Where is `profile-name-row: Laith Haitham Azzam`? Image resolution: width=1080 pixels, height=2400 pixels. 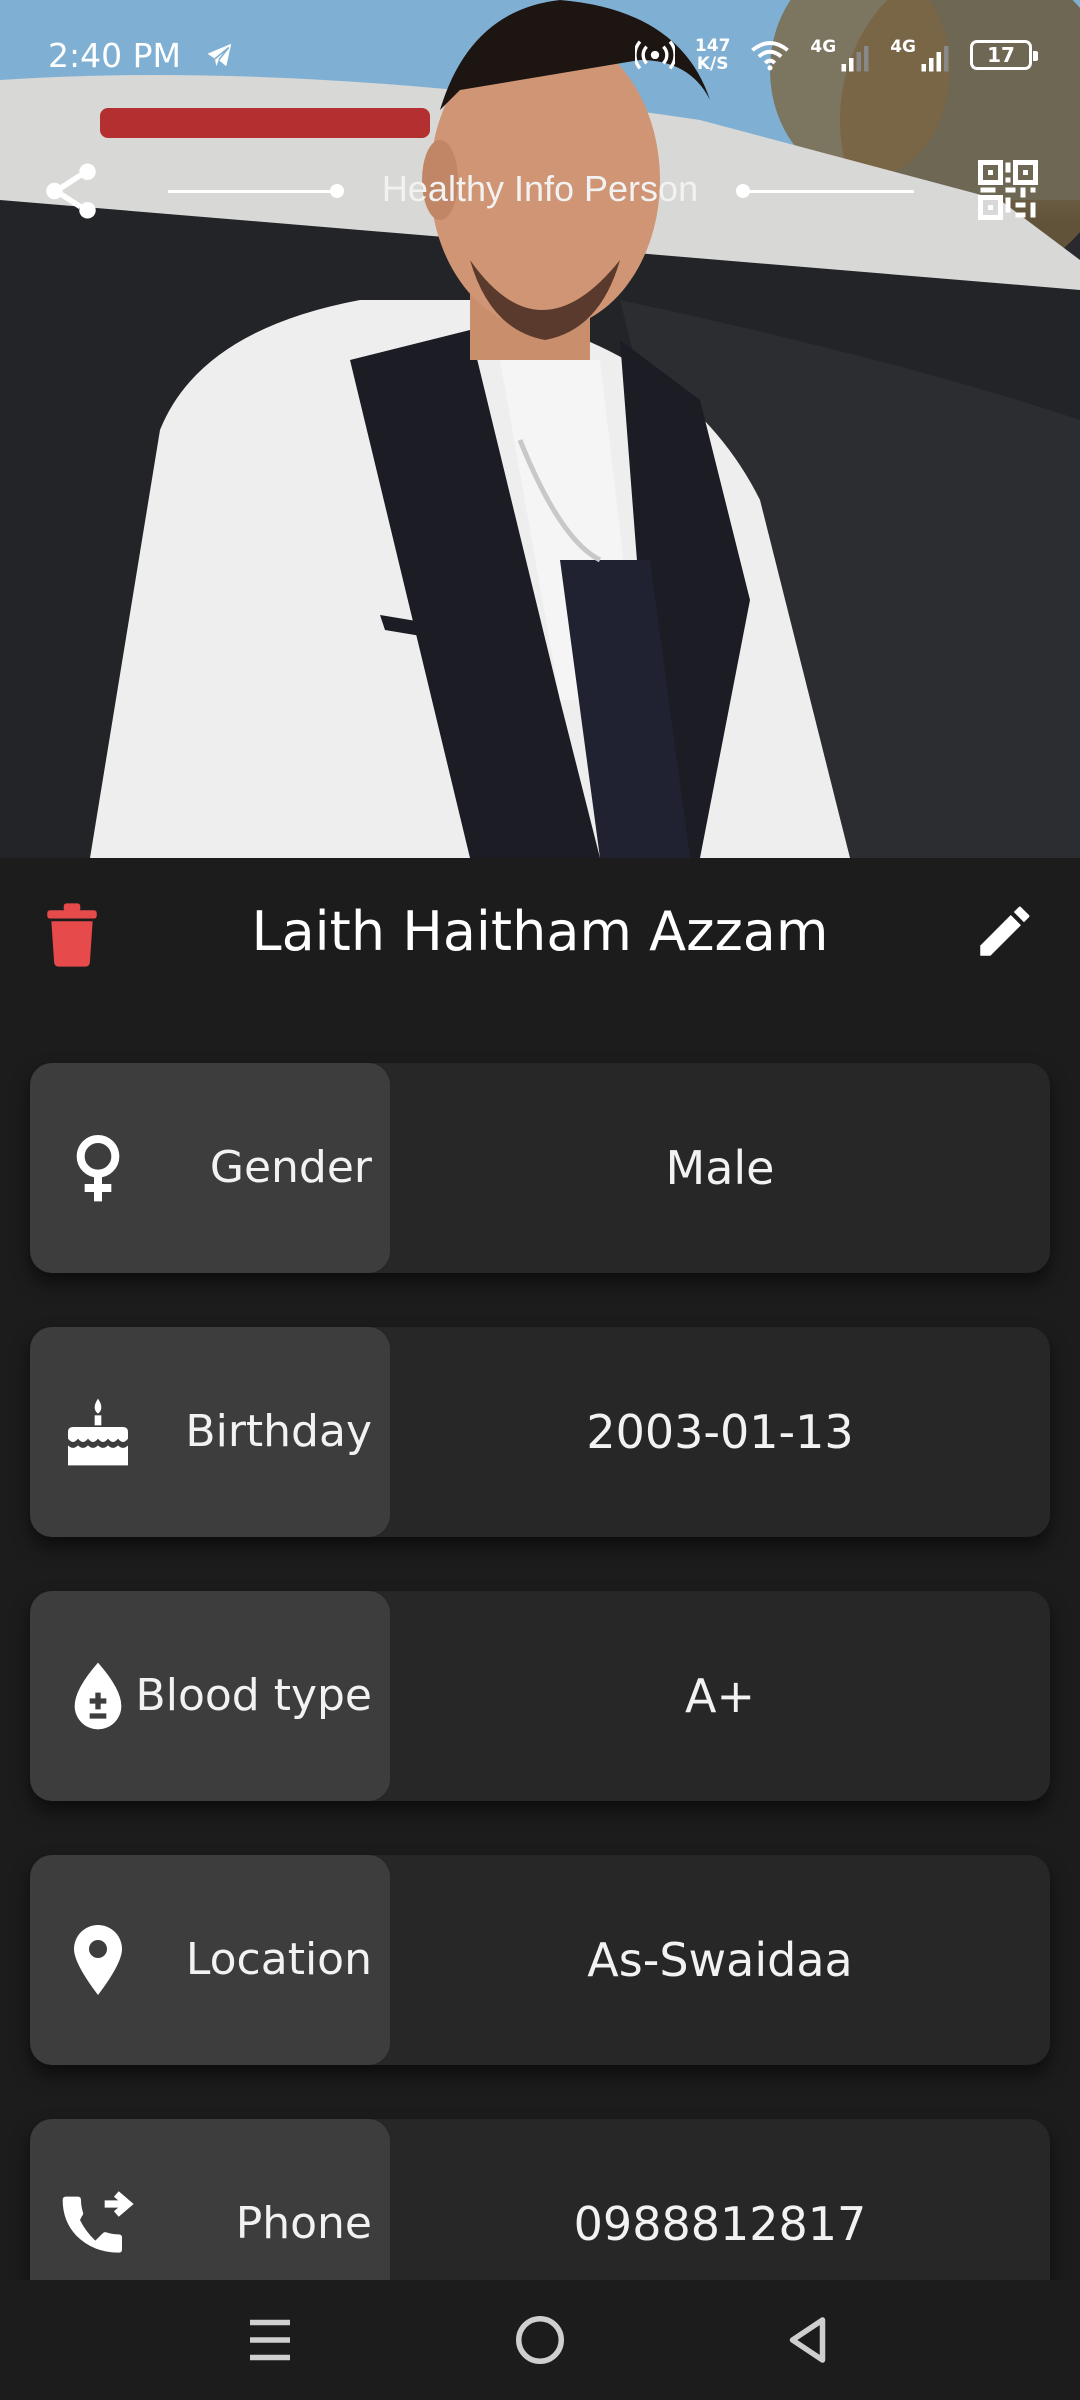 profile-name-row: Laith Haitham Azzam is located at coordinates (540, 933).